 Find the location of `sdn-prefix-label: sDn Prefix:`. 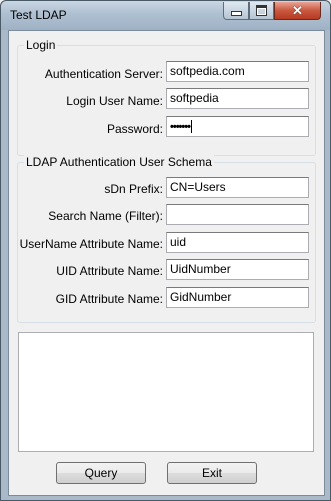

sdn-prefix-label: sDn Prefix: is located at coordinates (133, 189).